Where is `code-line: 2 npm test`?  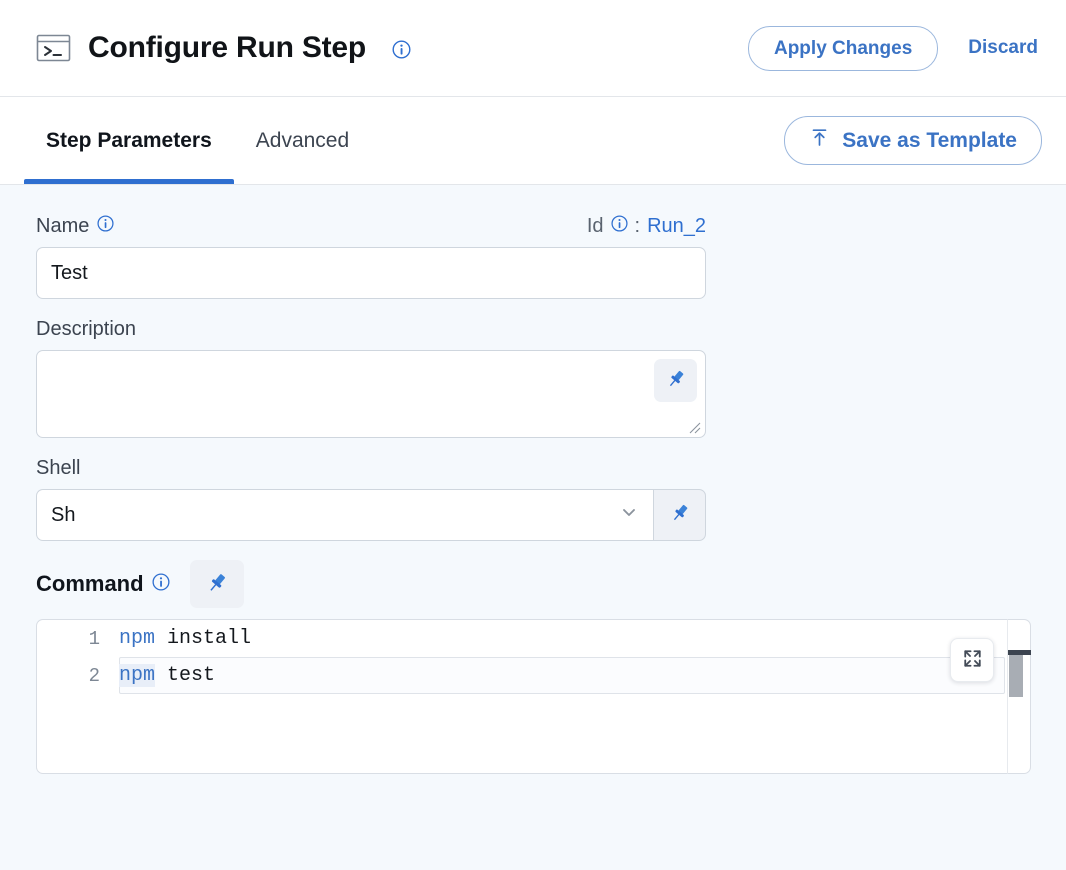 code-line: 2 npm test is located at coordinates (522, 675).